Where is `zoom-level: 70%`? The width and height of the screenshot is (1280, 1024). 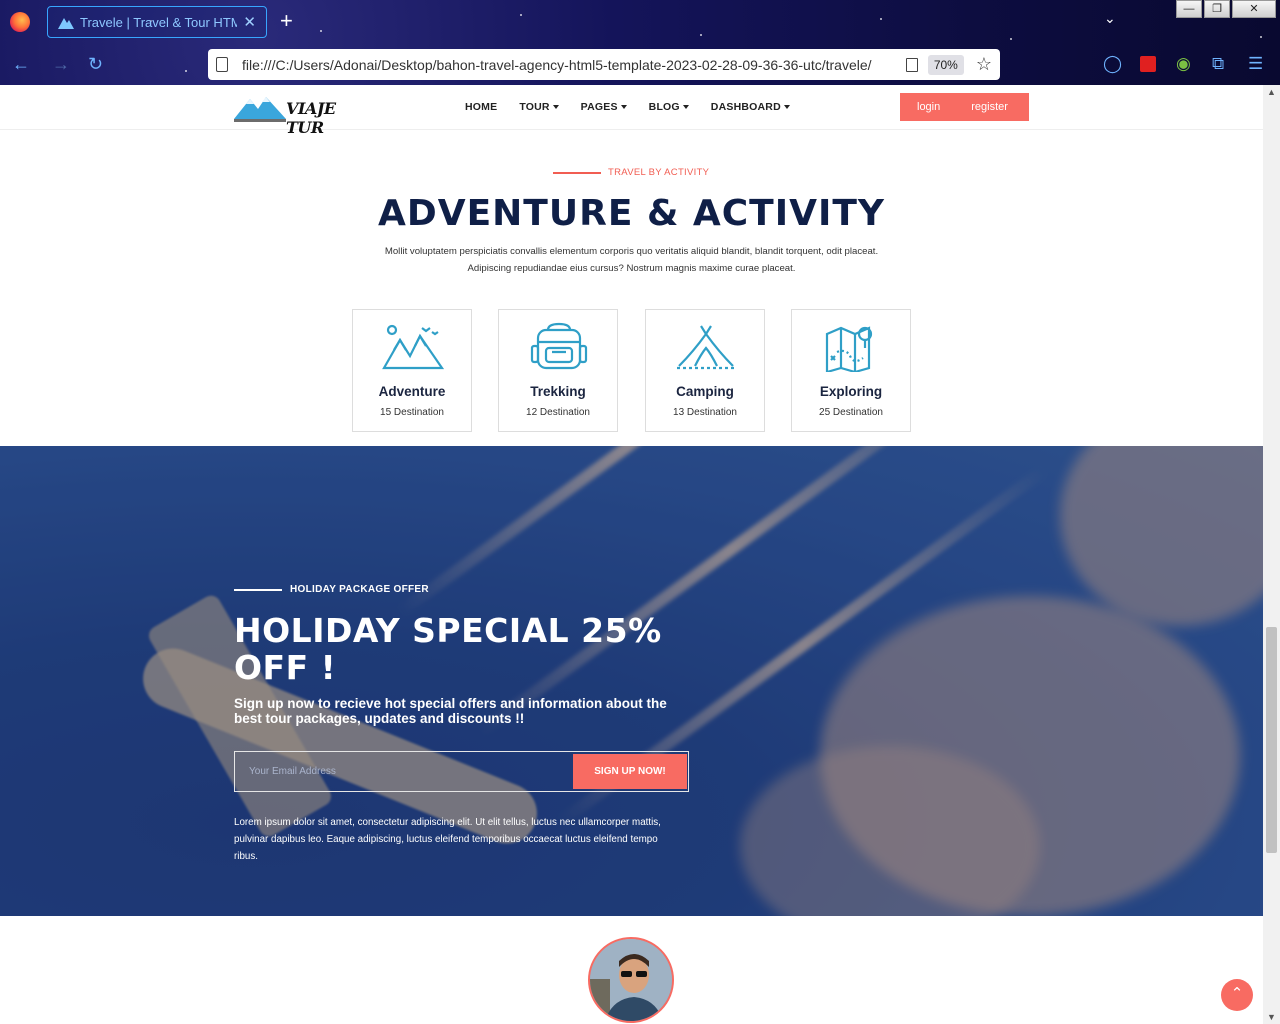 zoom-level: 70% is located at coordinates (945, 64).